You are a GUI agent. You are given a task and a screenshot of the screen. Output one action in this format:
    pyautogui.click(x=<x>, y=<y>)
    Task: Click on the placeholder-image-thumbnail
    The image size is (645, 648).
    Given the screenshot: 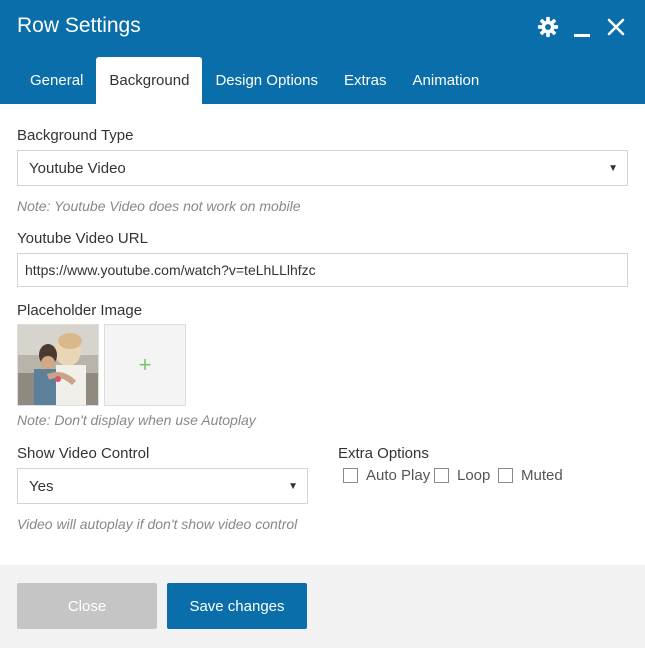 What is the action you would take?
    pyautogui.click(x=58, y=365)
    